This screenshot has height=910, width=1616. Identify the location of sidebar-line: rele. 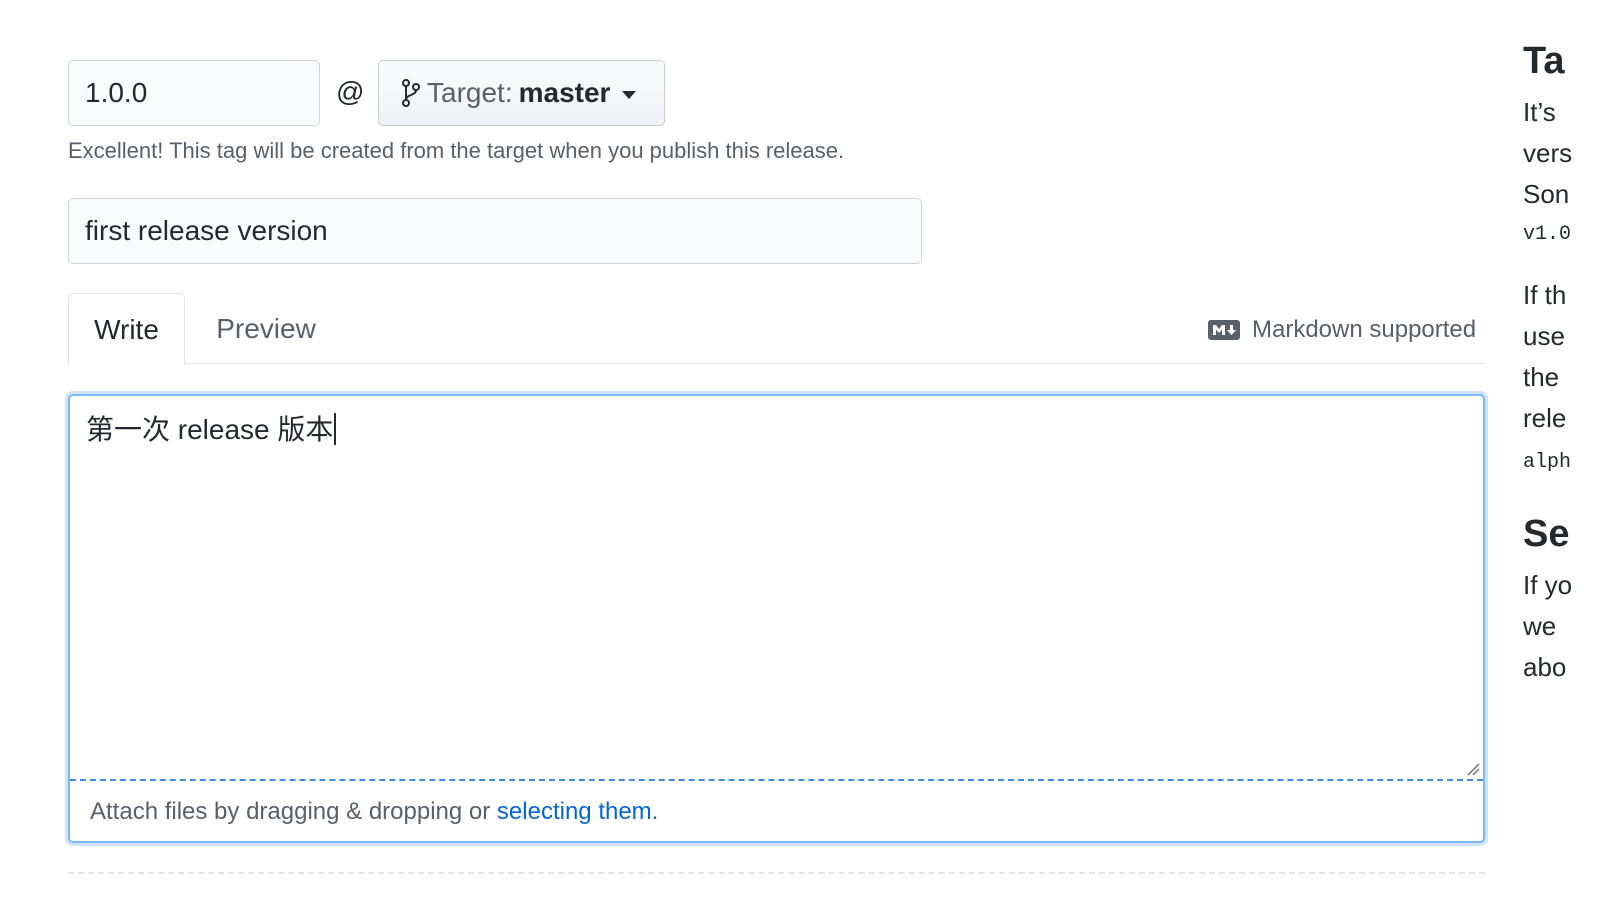
(1545, 418).